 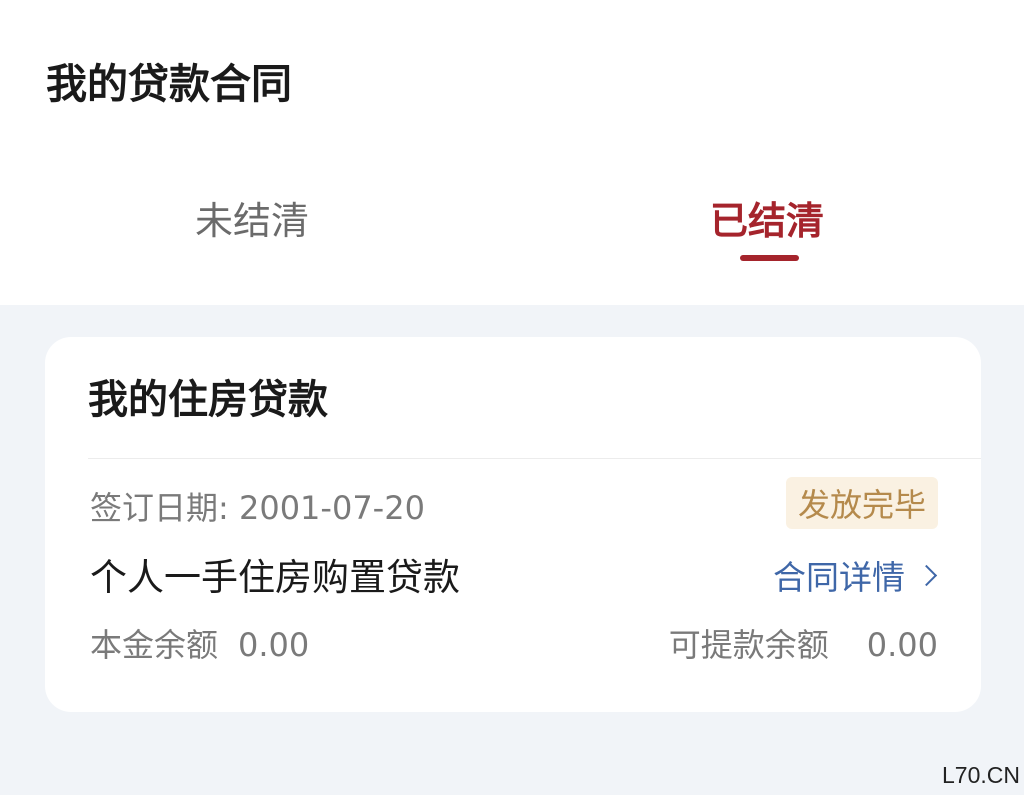 What do you see at coordinates (154, 645) in the screenshot?
I see `principal-label: 本金余额` at bounding box center [154, 645].